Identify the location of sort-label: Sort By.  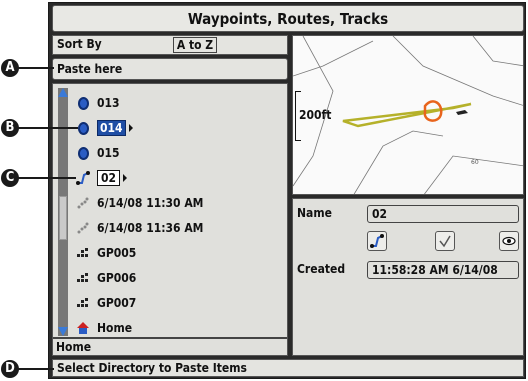
(79, 44).